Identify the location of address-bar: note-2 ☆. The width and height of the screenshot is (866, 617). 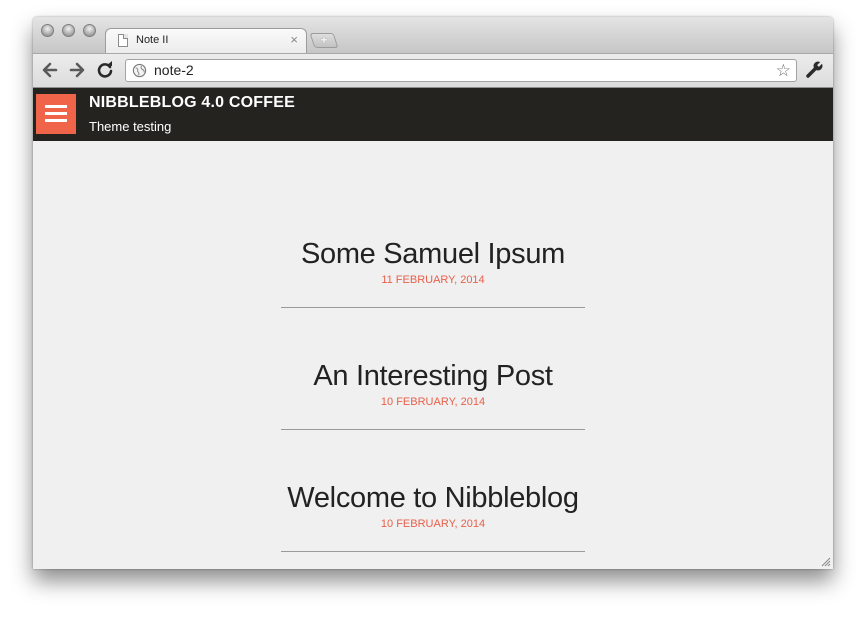
(461, 70).